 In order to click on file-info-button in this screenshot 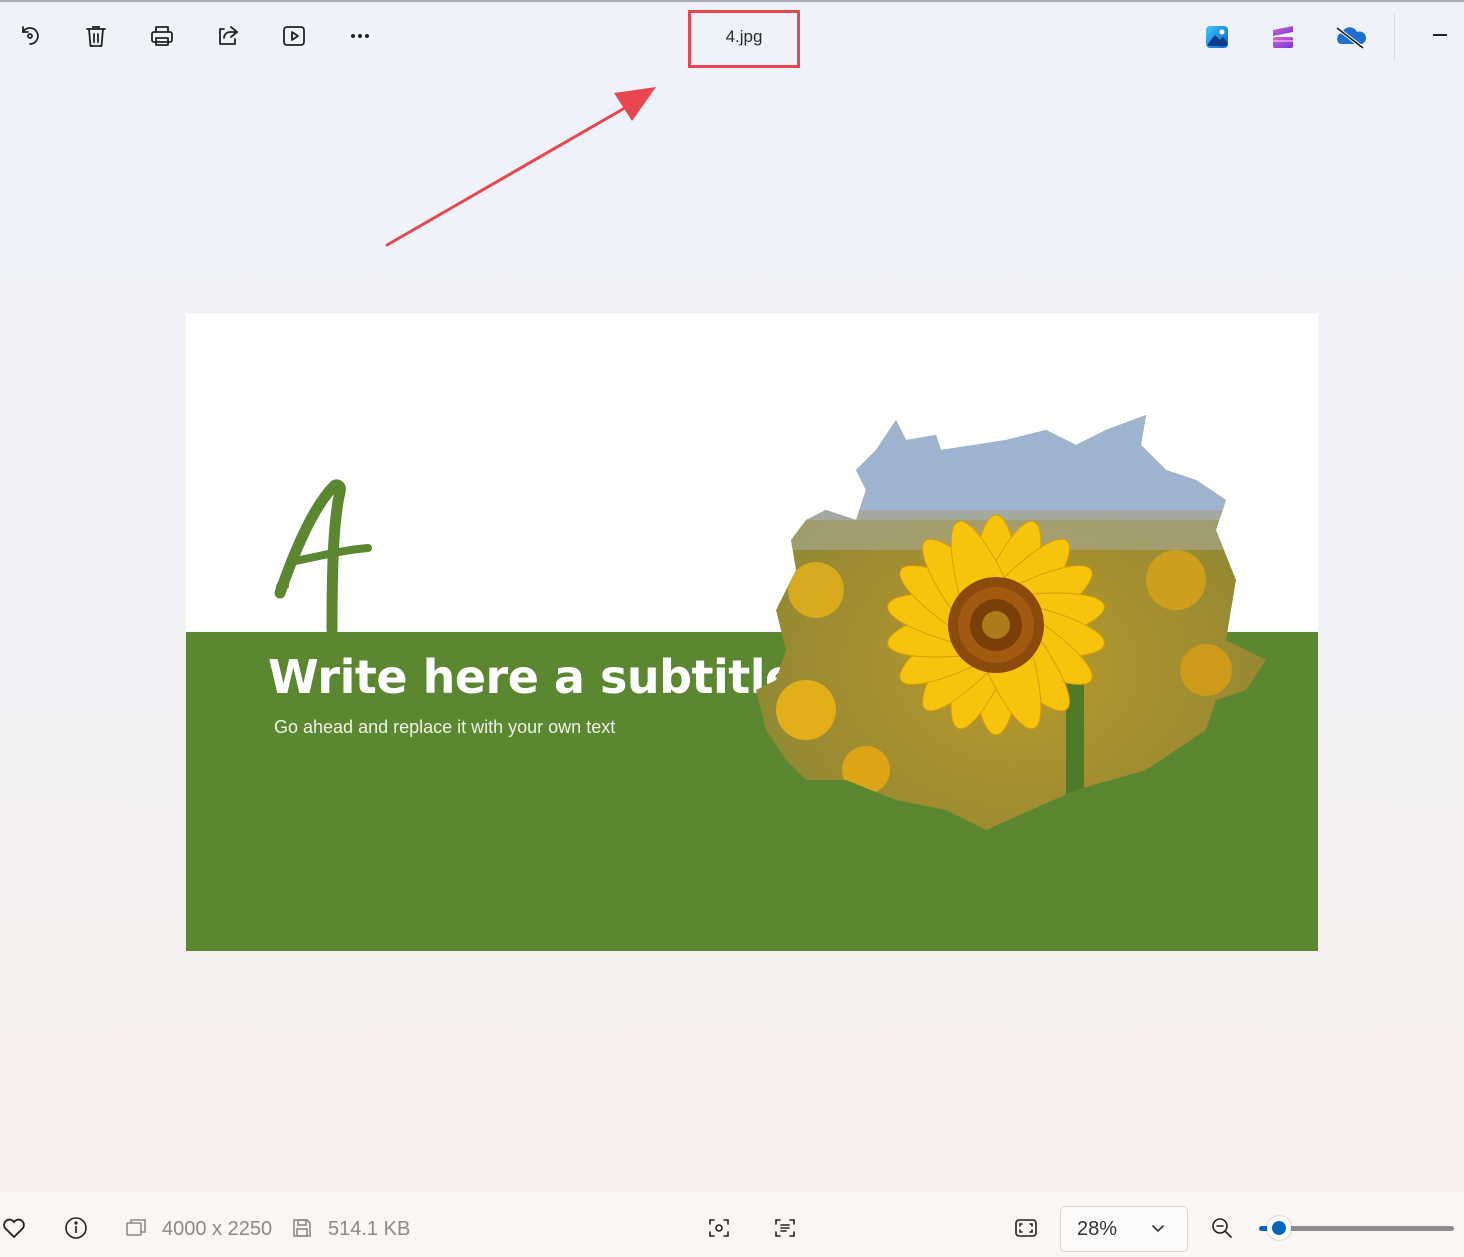, I will do `click(76, 1228)`.